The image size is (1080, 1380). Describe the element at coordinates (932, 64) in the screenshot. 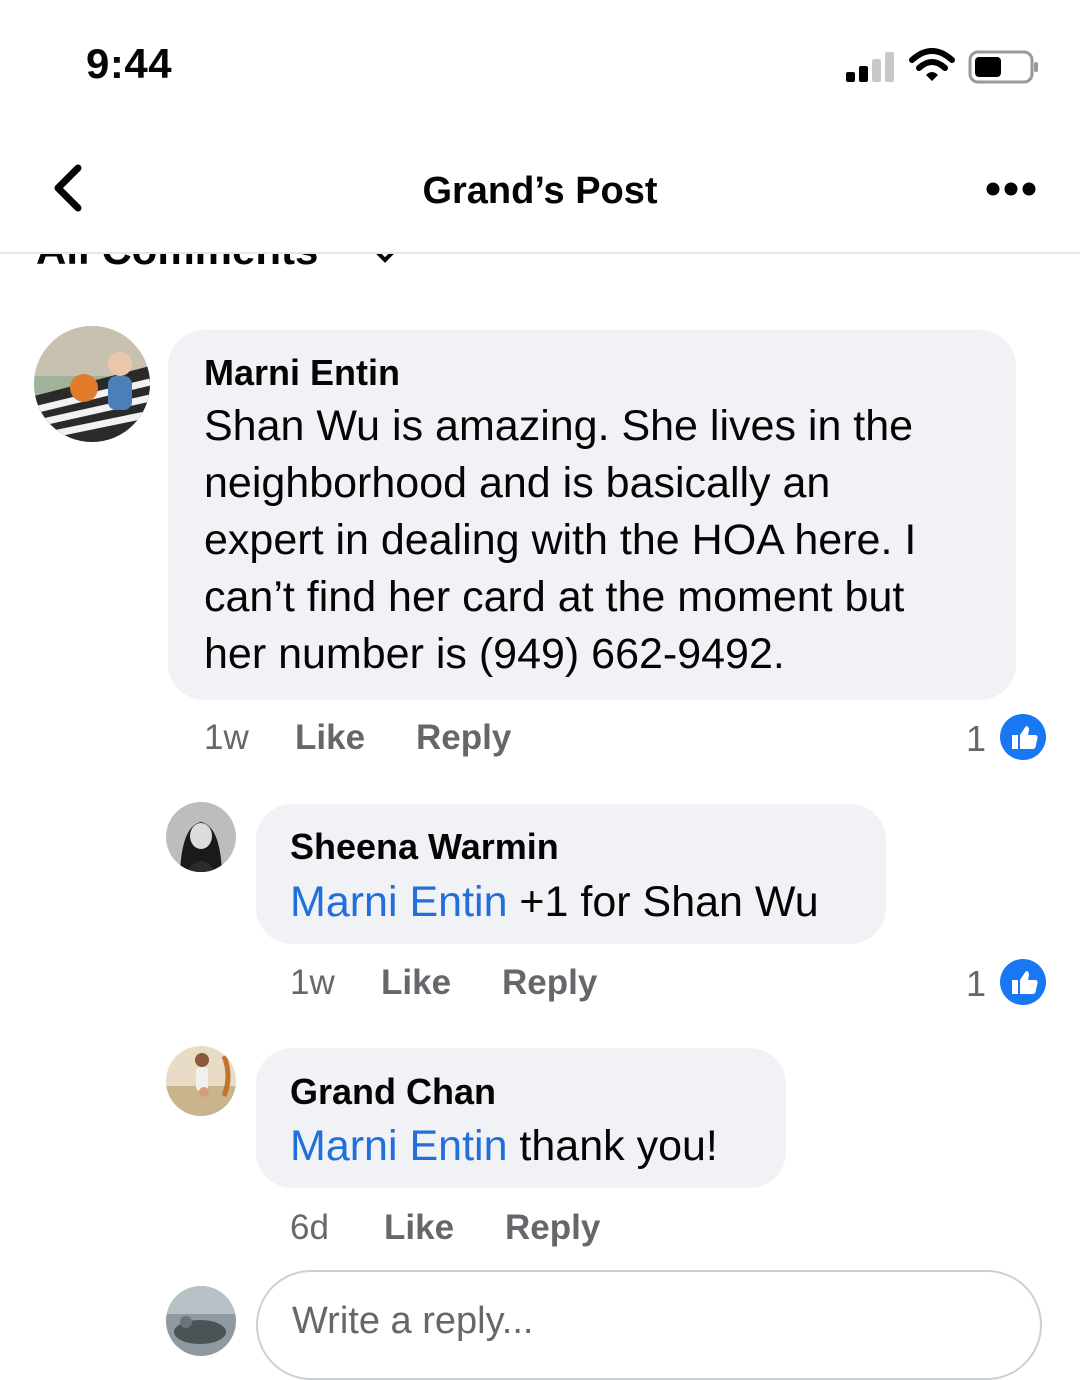

I see `wifi-icon` at that location.